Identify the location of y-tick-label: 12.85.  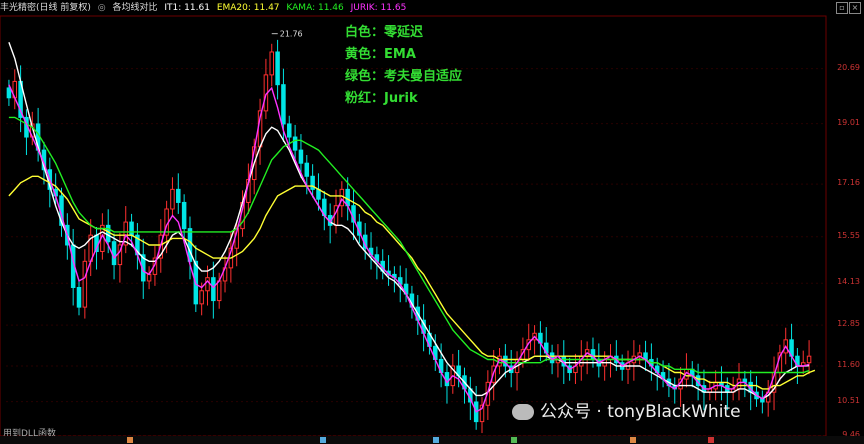
(848, 324).